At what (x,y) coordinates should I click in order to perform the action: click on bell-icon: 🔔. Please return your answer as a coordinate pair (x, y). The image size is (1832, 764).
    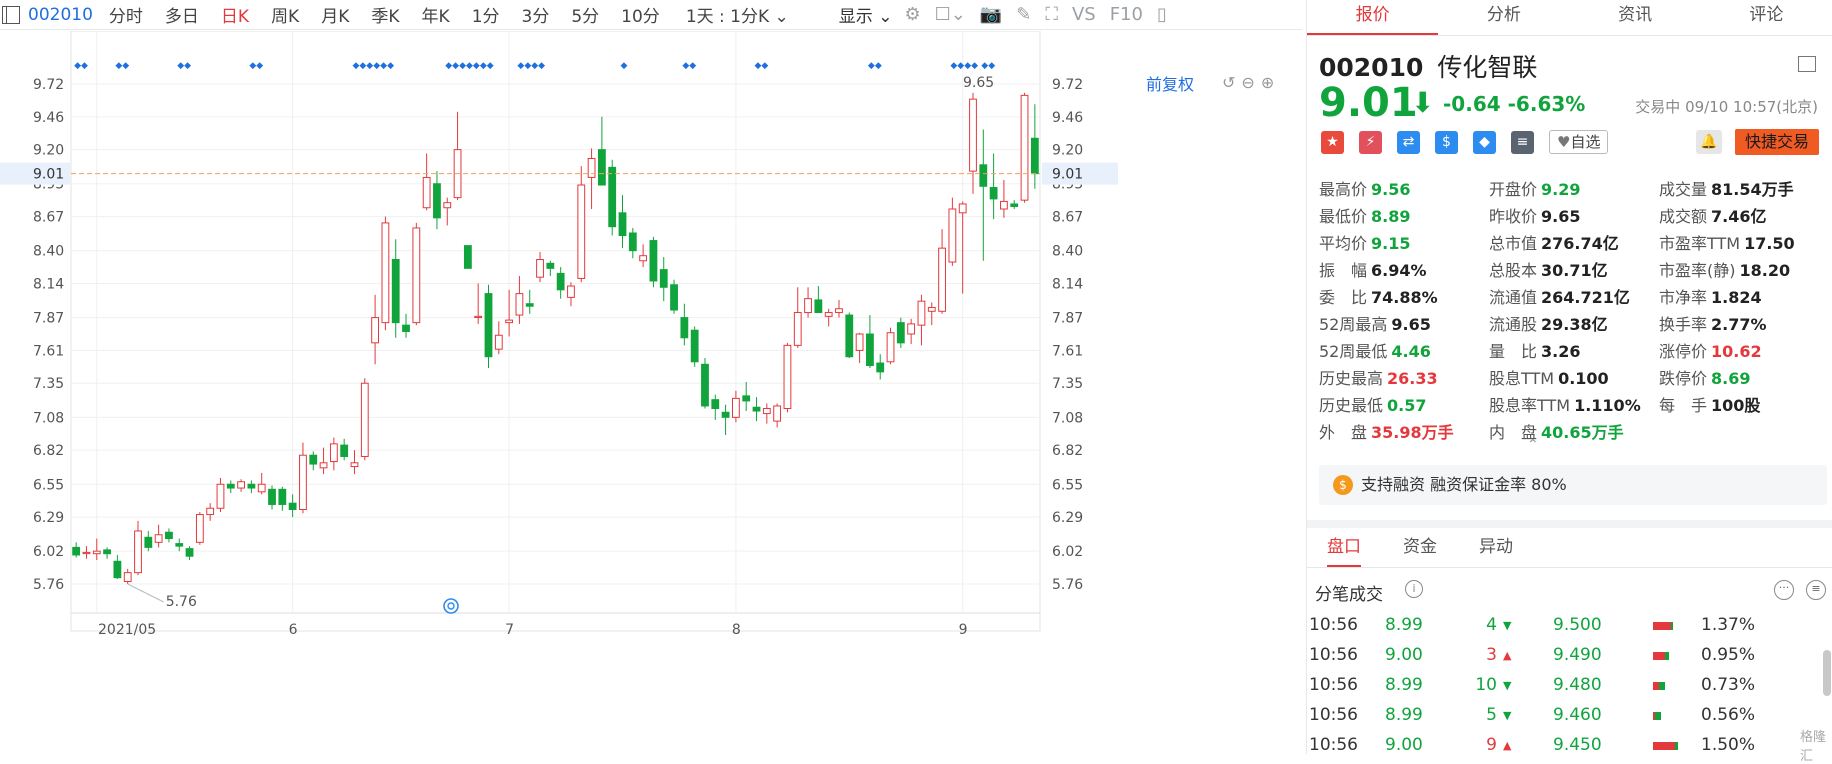
    Looking at the image, I should click on (1709, 142).